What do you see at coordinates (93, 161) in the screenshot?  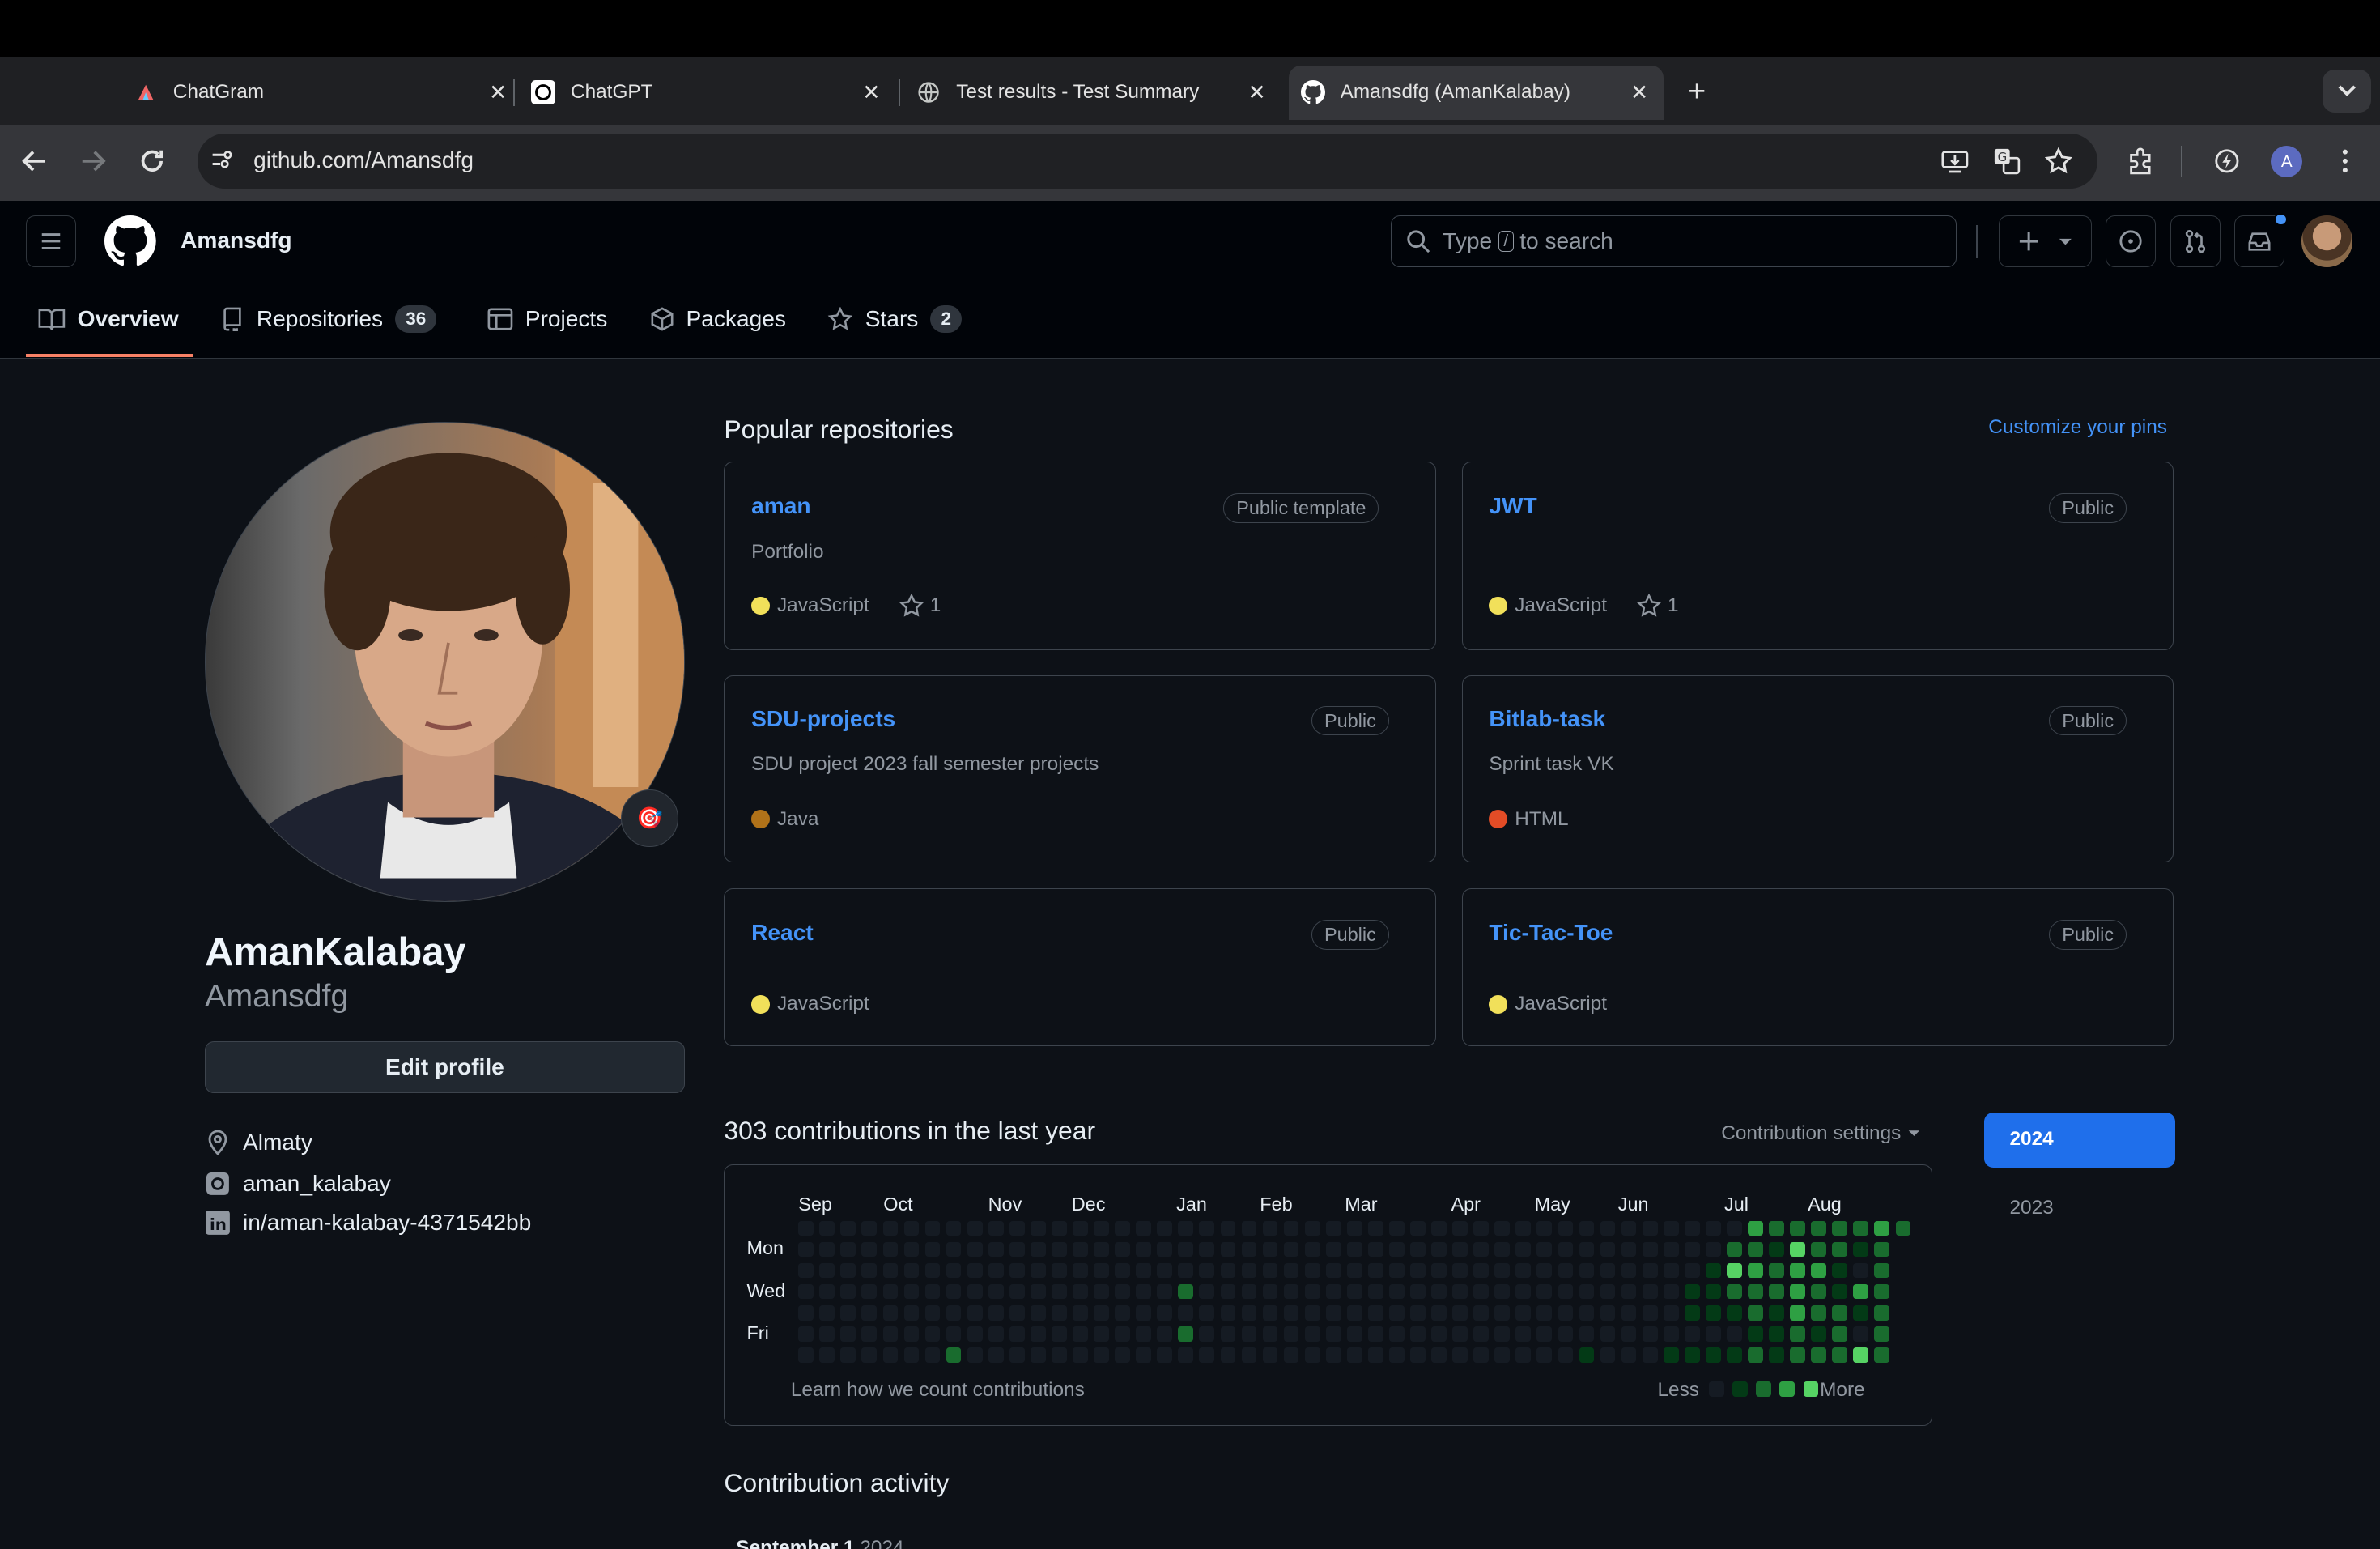 I see `forward-button` at bounding box center [93, 161].